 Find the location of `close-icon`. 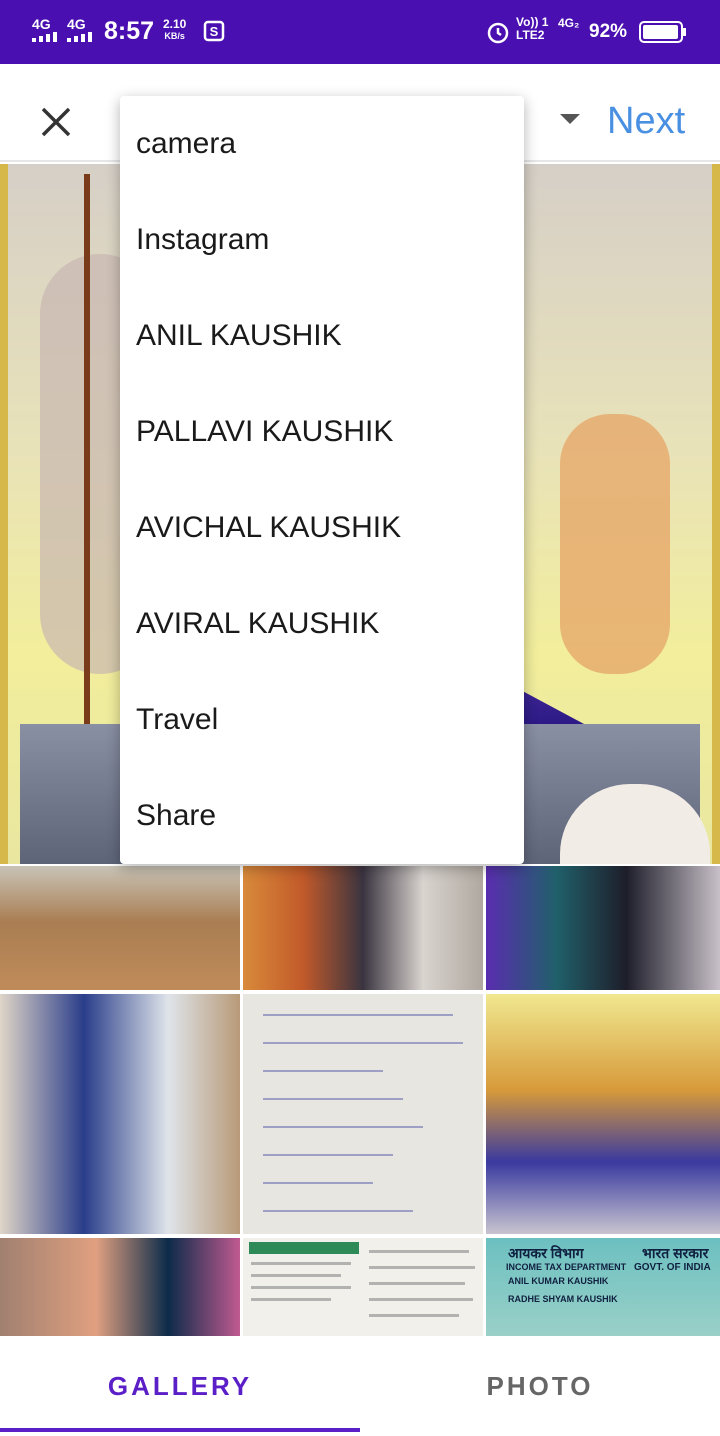

close-icon is located at coordinates (56, 122).